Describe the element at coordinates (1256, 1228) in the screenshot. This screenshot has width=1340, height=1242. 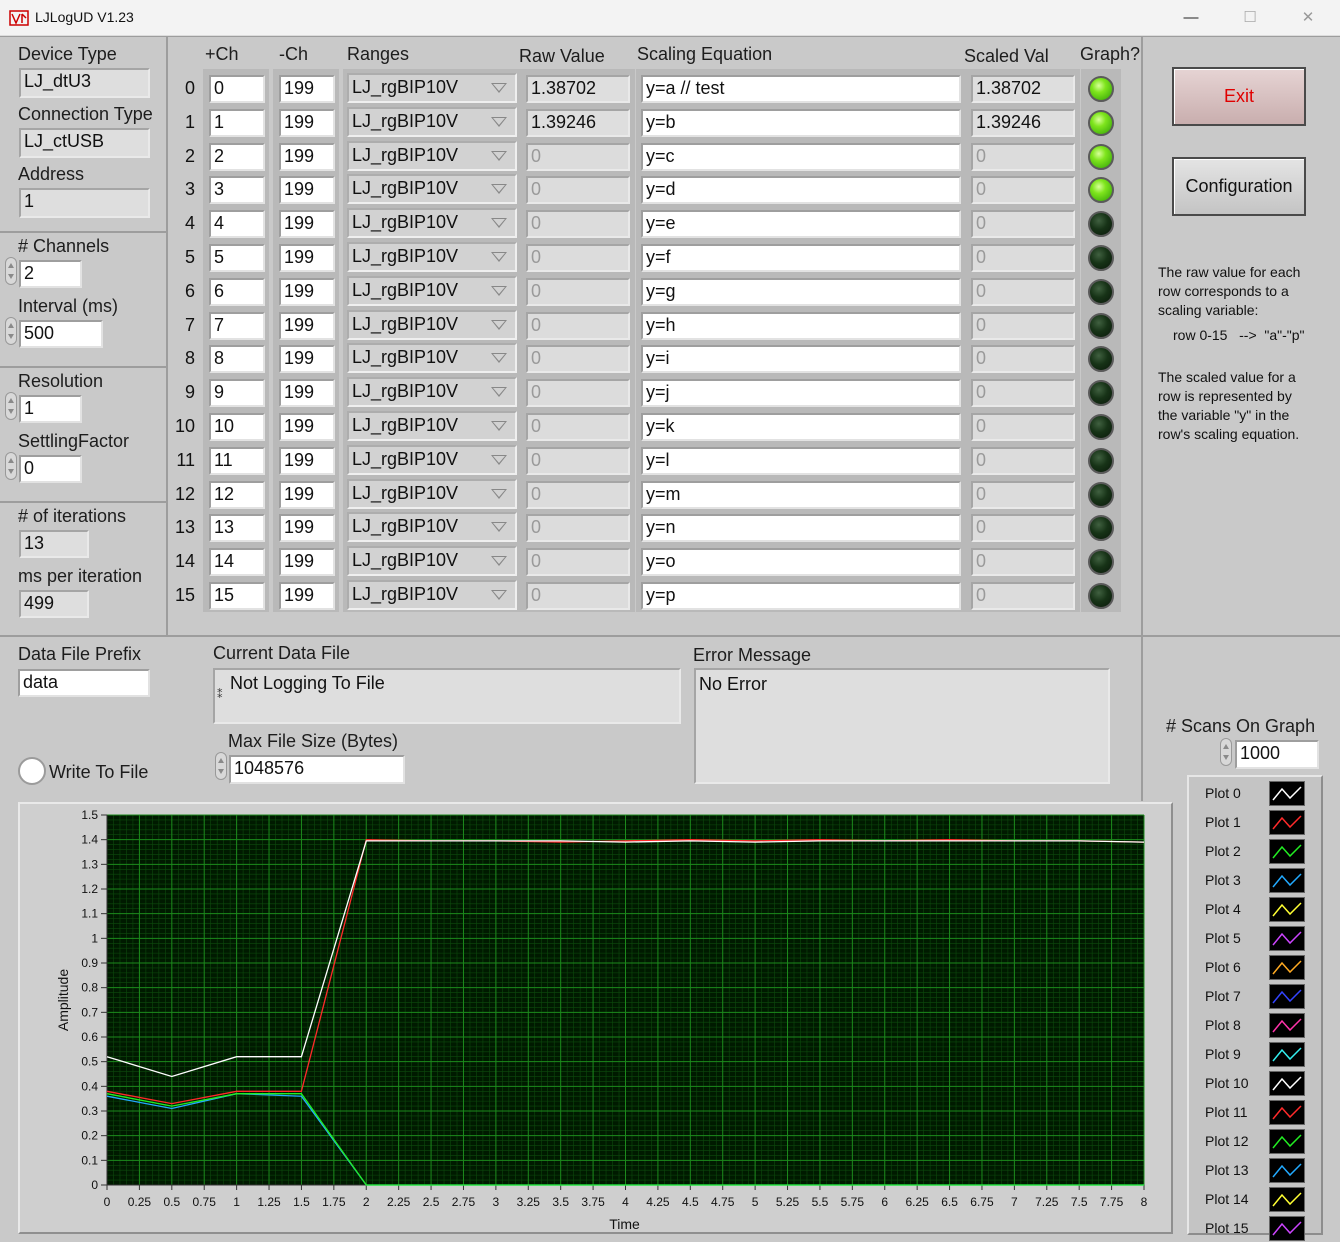
I see `legend-item: Plot 15` at that location.